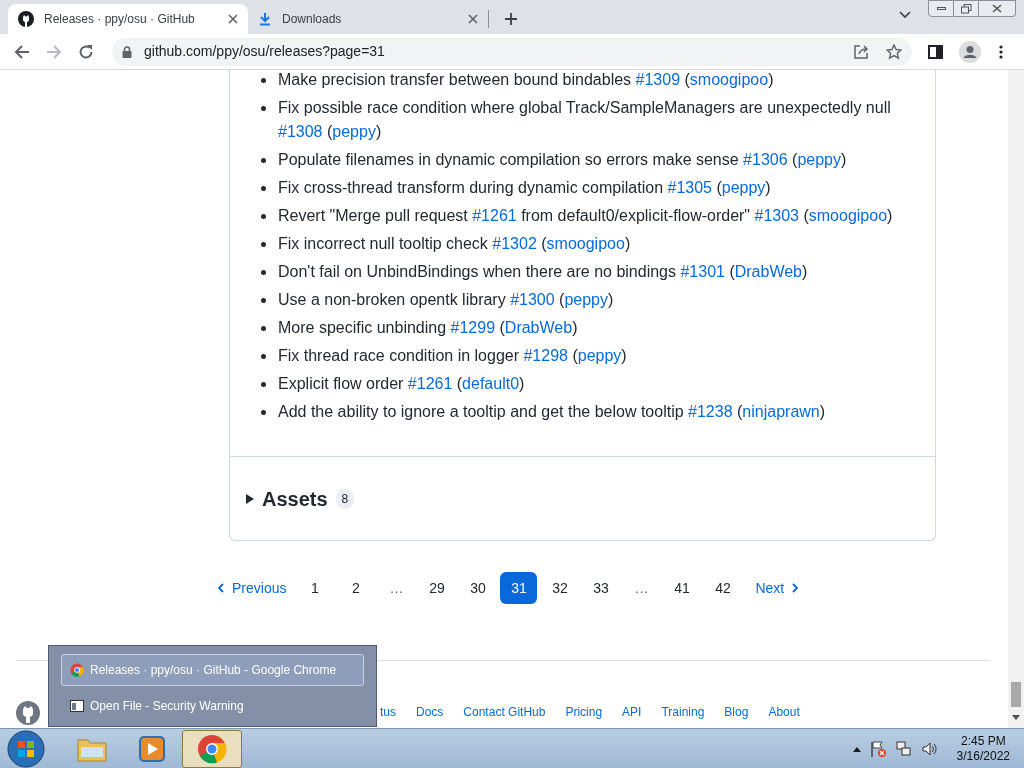  What do you see at coordinates (368, 19) in the screenshot?
I see `browser-tab: Downloads` at bounding box center [368, 19].